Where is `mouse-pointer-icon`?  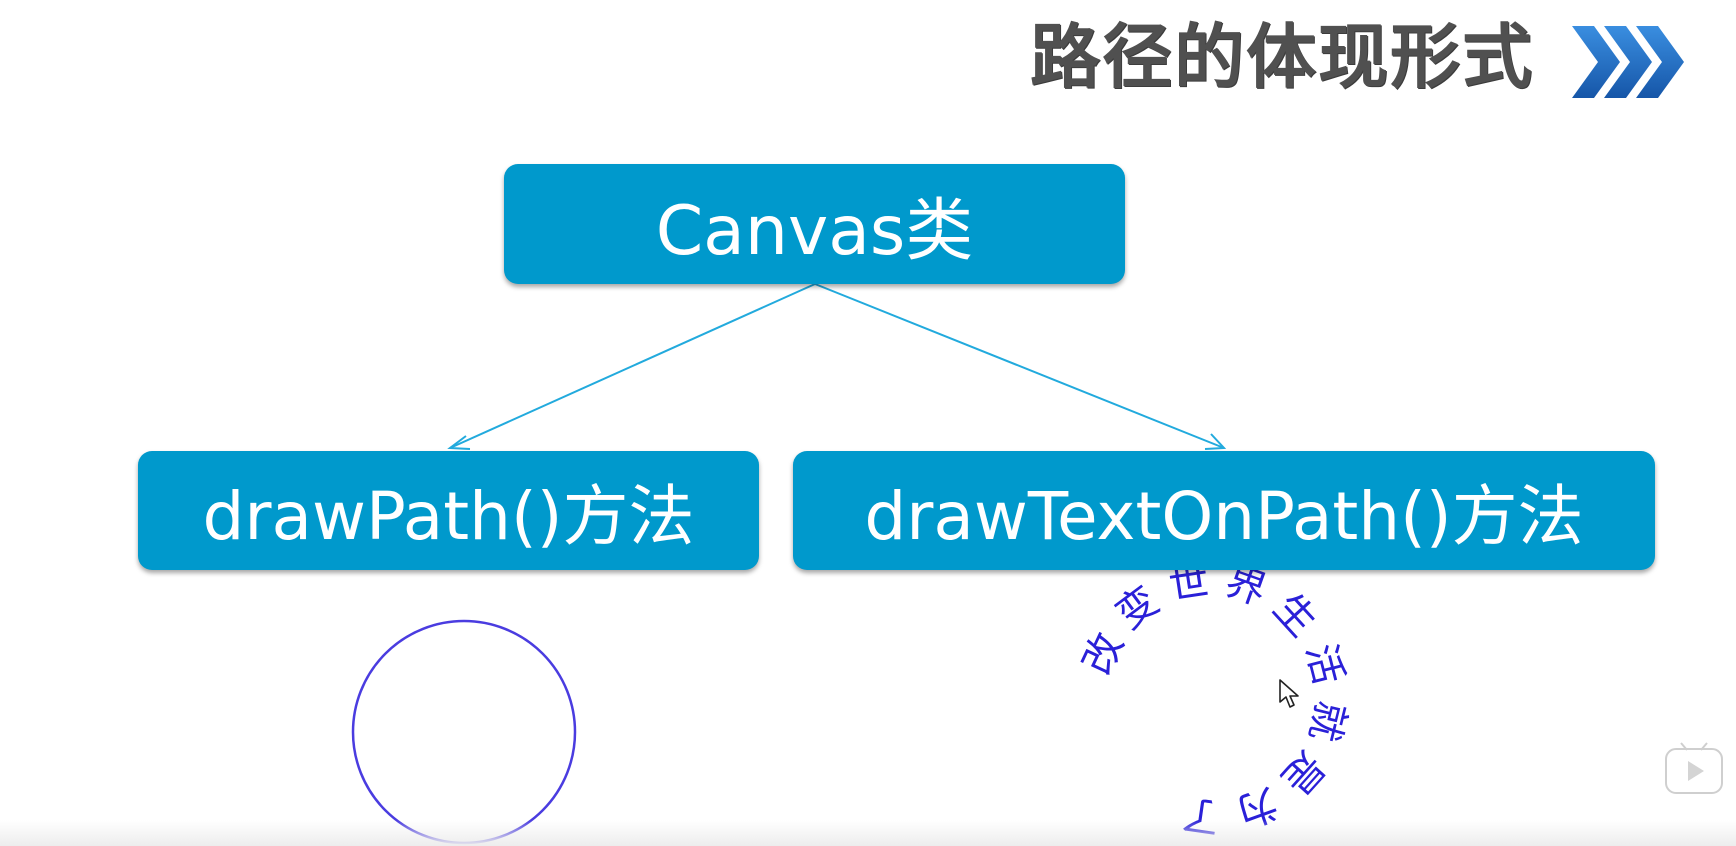
mouse-pointer-icon is located at coordinates (1289, 693).